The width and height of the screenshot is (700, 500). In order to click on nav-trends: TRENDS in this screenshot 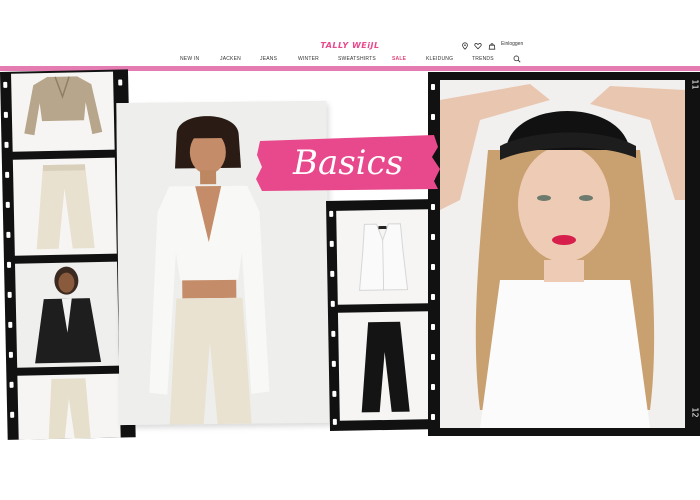, I will do `click(483, 59)`.